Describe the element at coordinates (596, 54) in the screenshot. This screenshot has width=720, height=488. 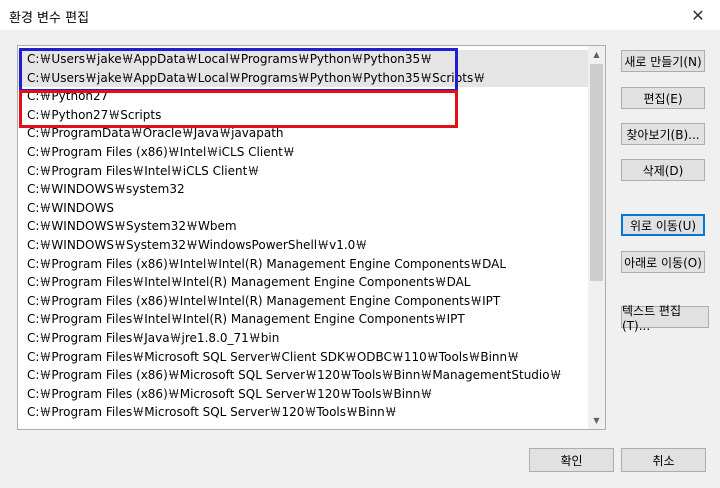
I see `scroll-up-icon: ▲` at that location.